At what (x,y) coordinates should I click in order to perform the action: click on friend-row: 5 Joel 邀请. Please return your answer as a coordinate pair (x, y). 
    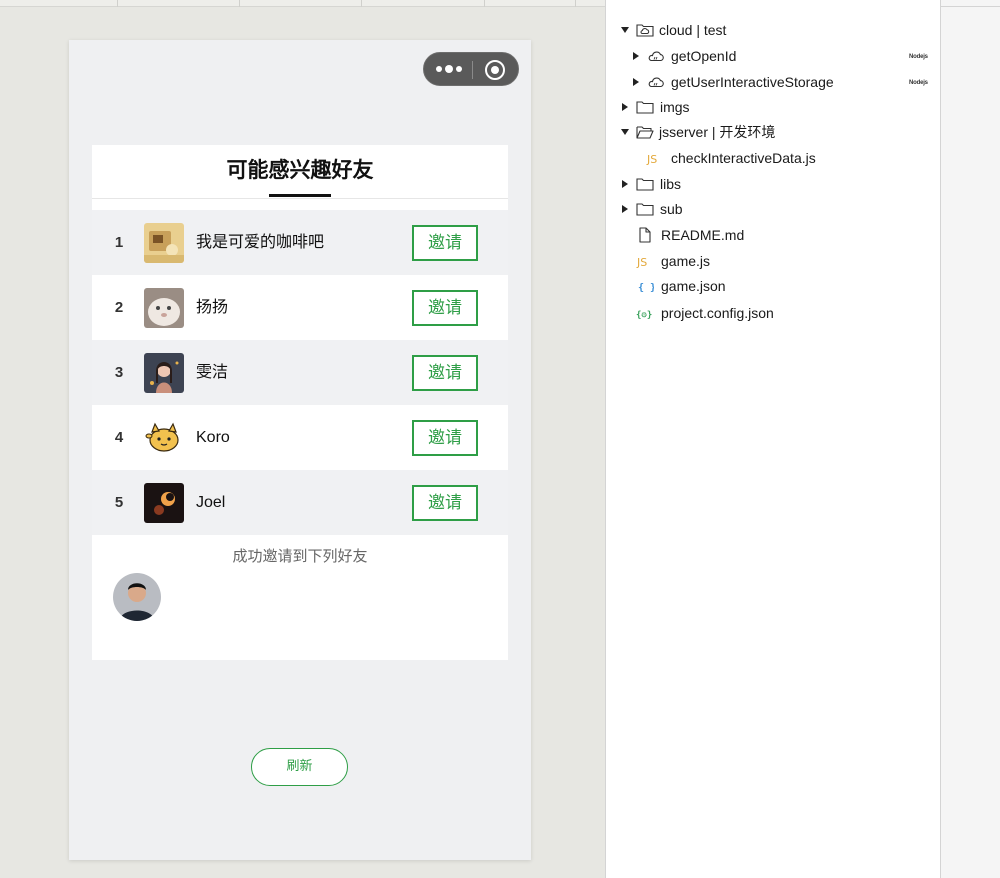
    Looking at the image, I should click on (300, 502).